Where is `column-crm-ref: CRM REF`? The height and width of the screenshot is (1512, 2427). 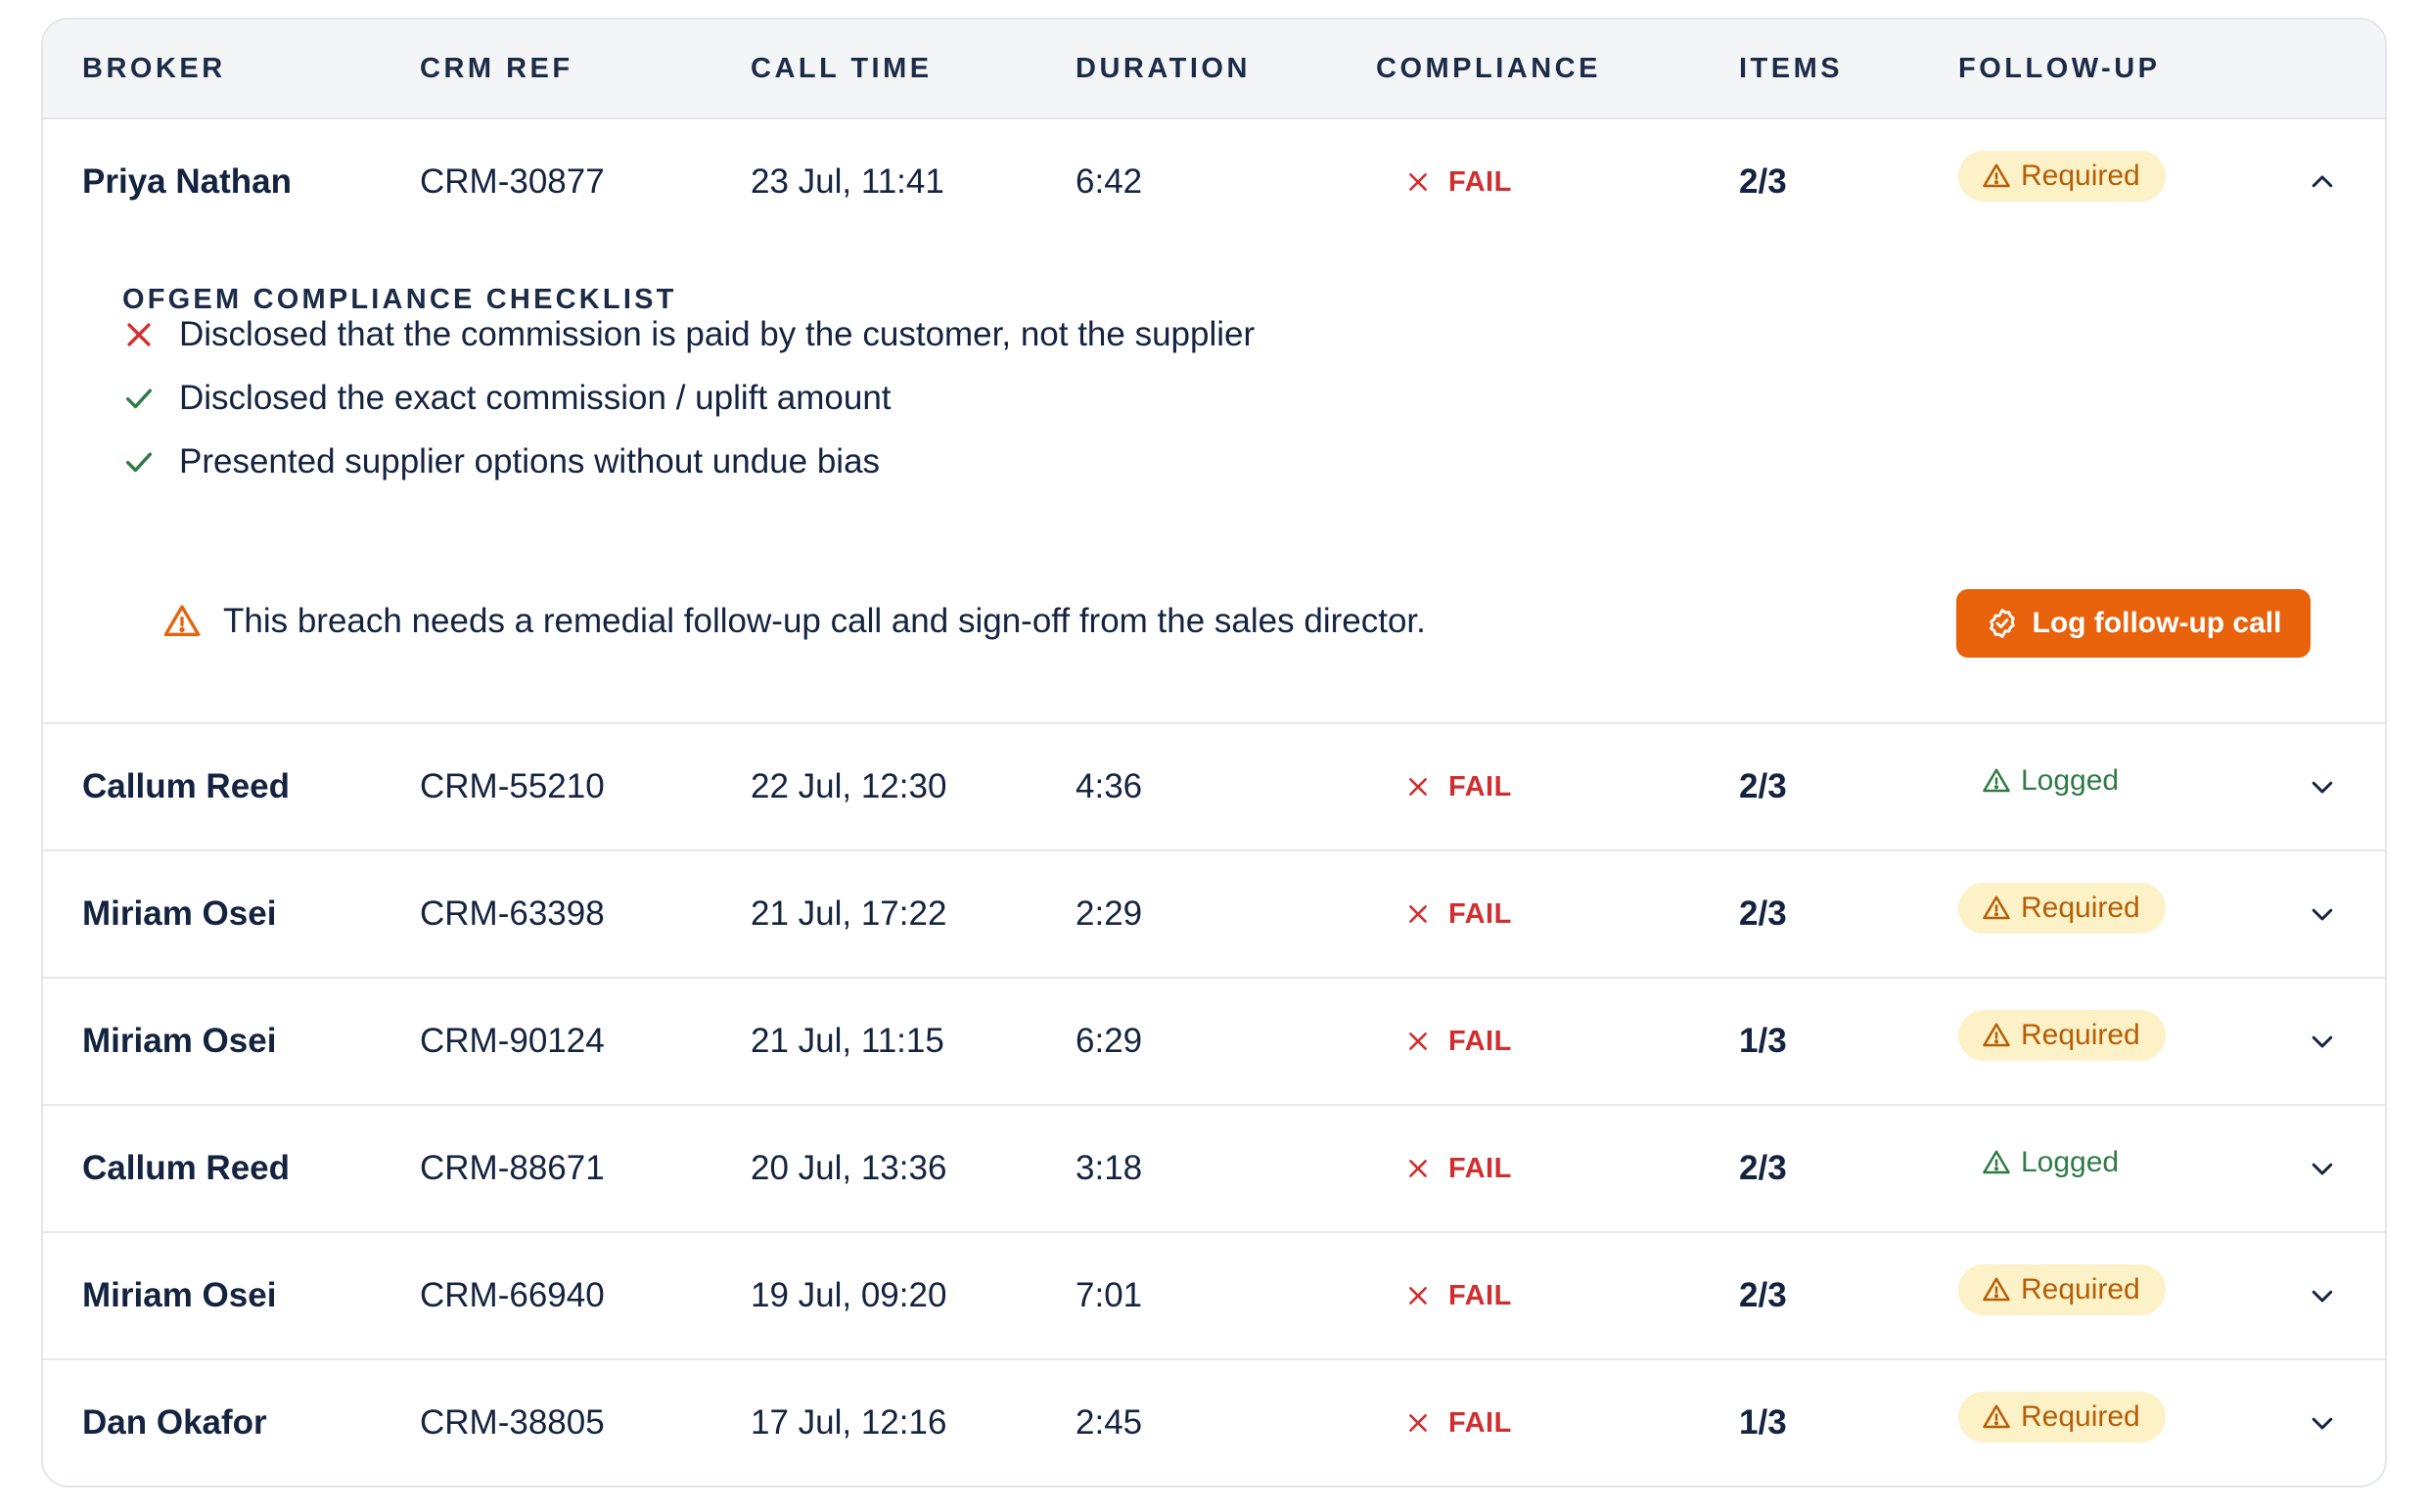
column-crm-ref: CRM REF is located at coordinates (496, 68).